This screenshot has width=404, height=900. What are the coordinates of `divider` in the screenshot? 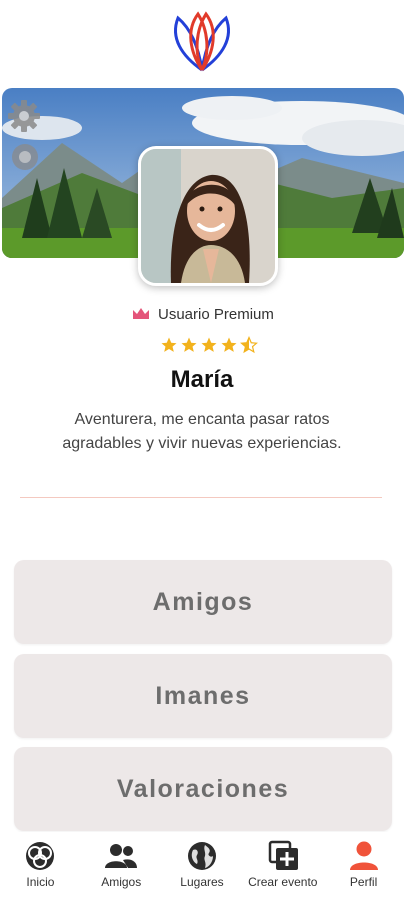 It's located at (201, 497).